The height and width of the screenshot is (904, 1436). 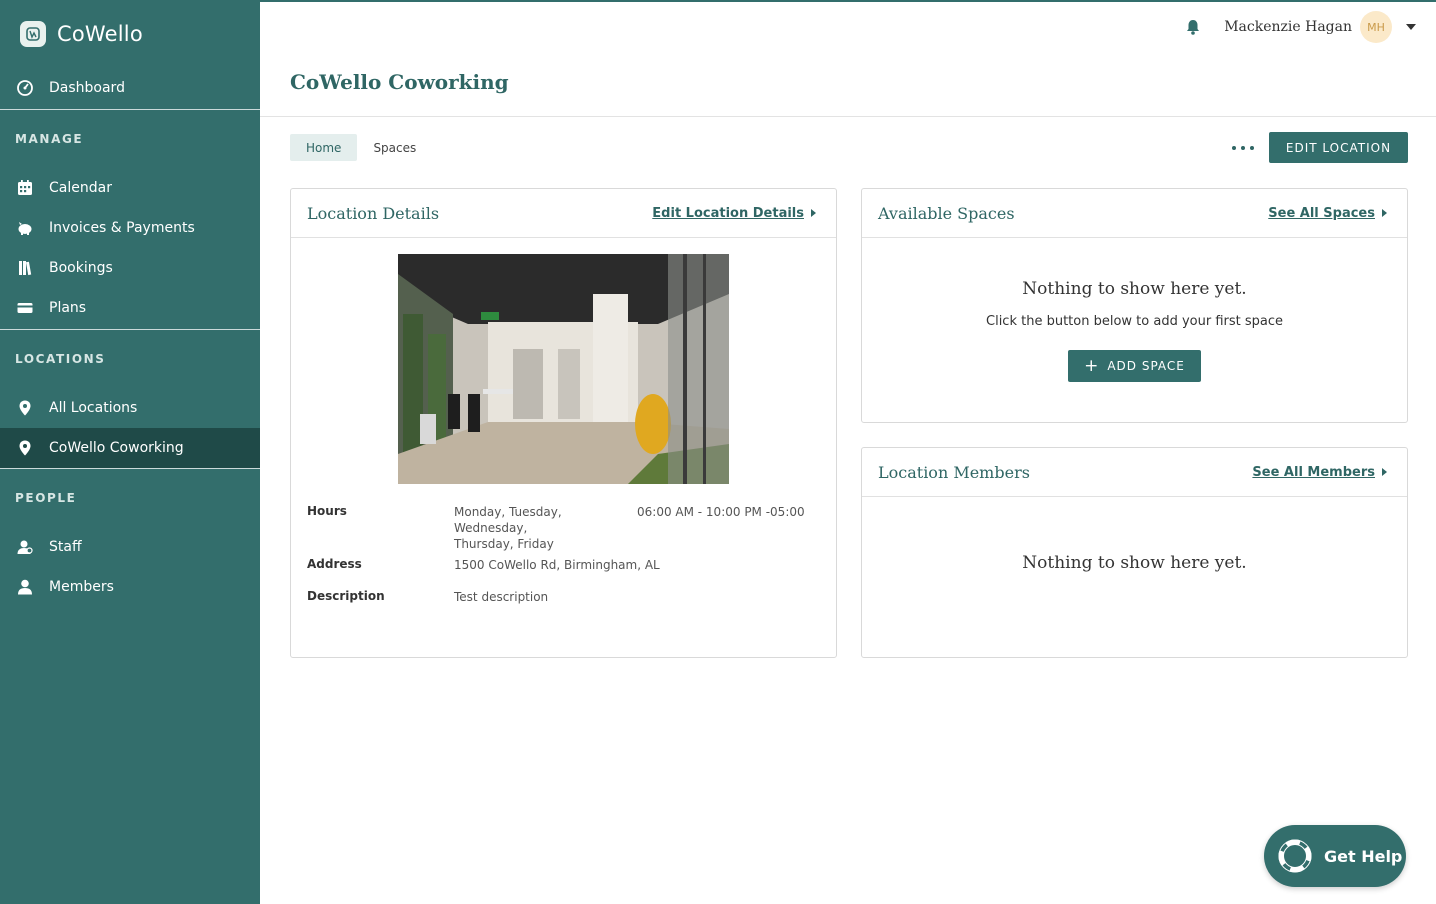 I want to click on page-title: CoWello Coworking, so click(x=399, y=82).